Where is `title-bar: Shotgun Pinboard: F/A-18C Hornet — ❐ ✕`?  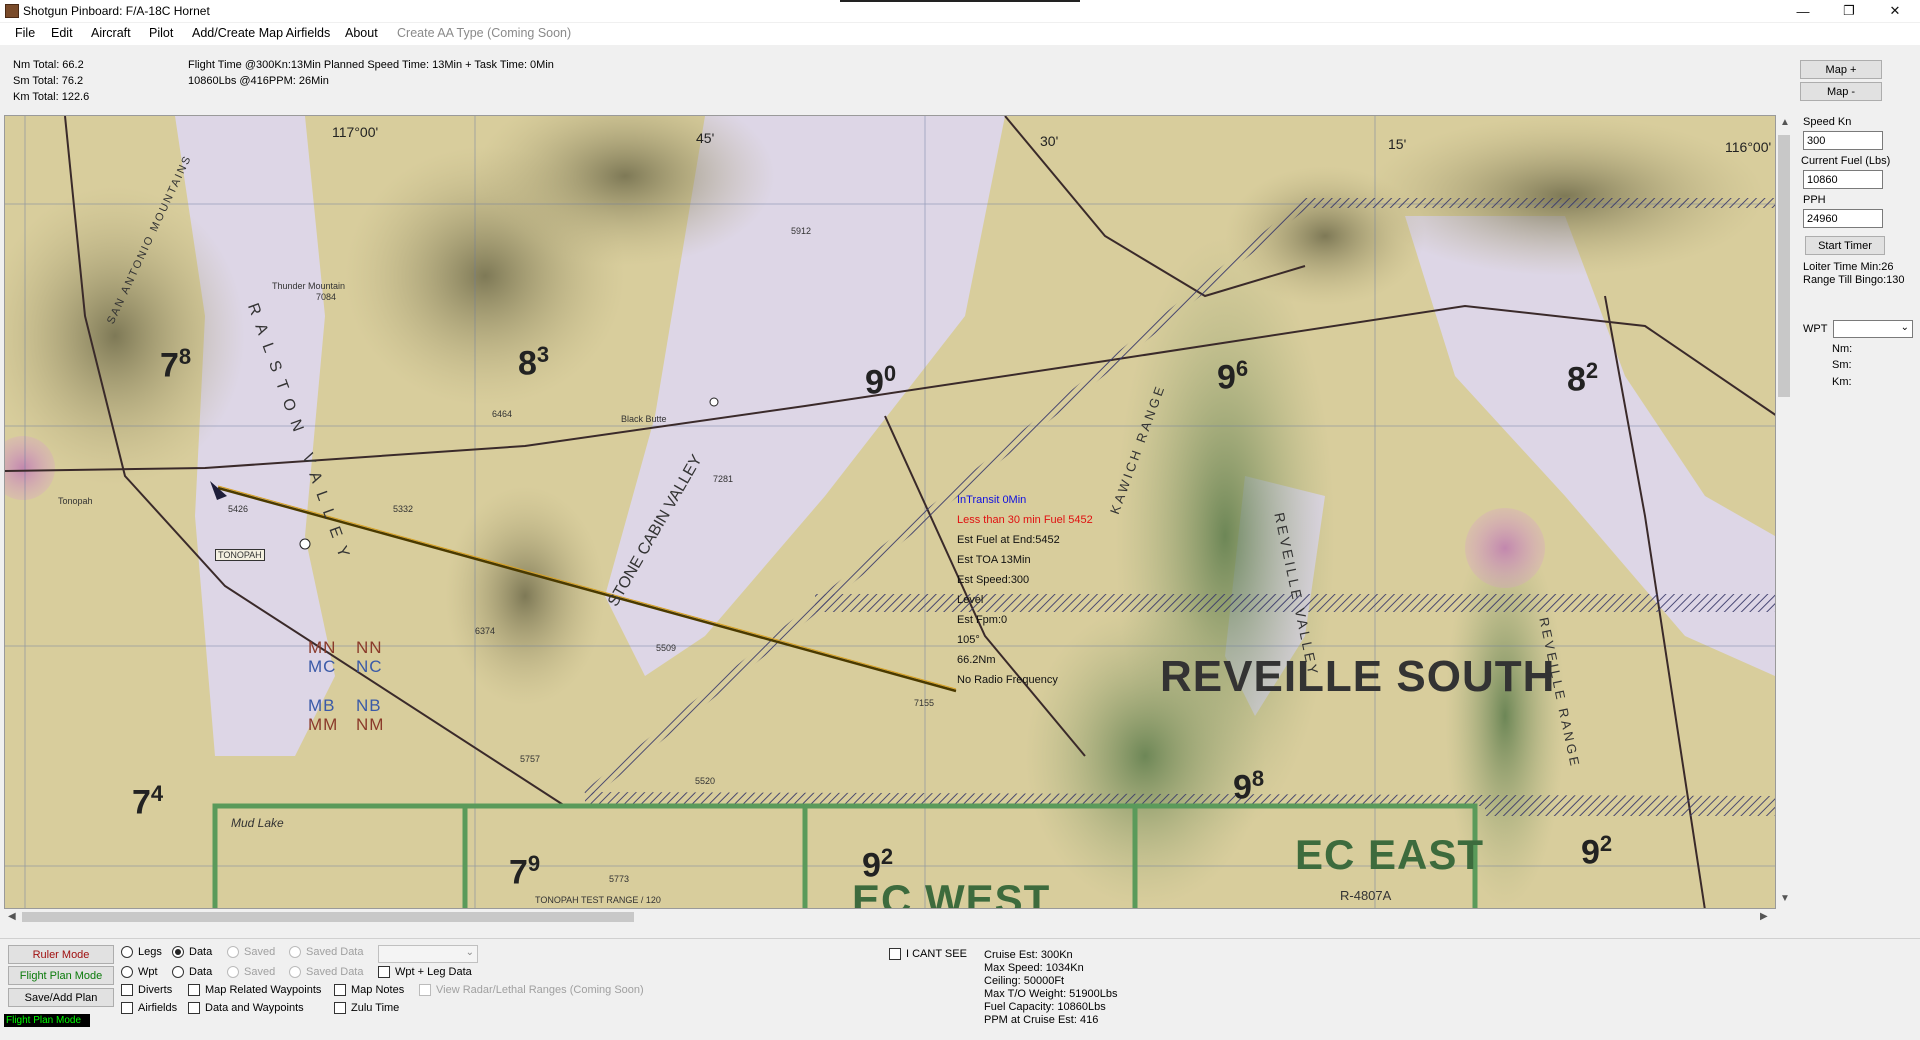 title-bar: Shotgun Pinboard: F/A-18C Hornet — ❐ ✕ is located at coordinates (960, 11).